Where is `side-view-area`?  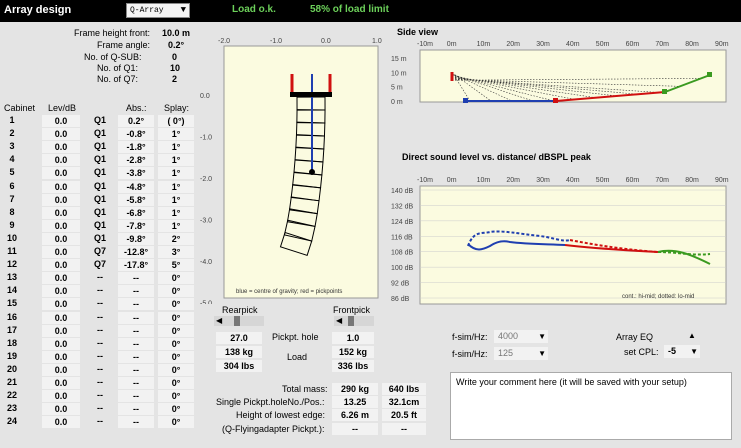
side-view-area is located at coordinates (573, 76).